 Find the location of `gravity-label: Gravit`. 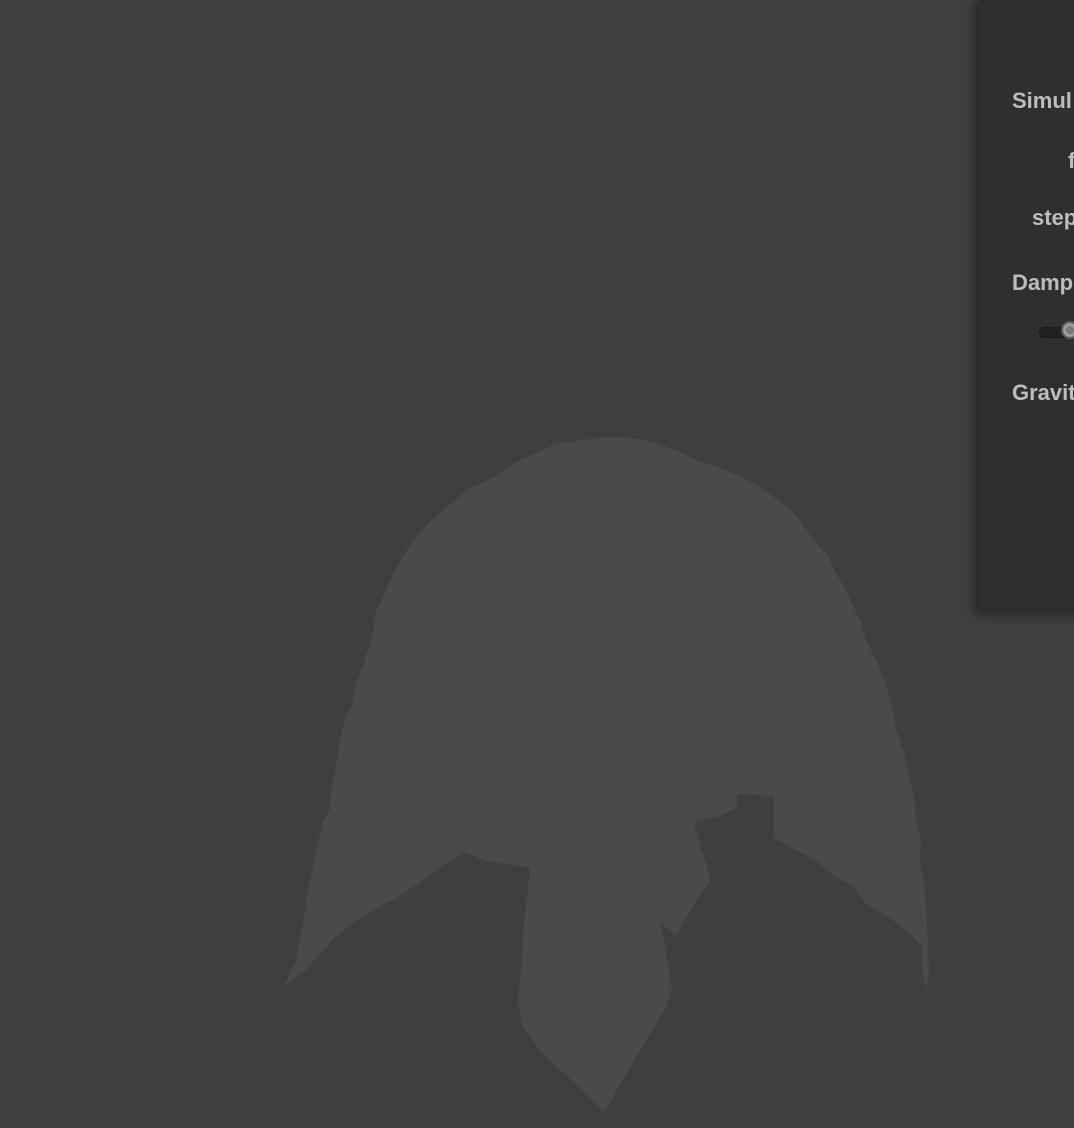

gravity-label: Gravit is located at coordinates (1043, 392).